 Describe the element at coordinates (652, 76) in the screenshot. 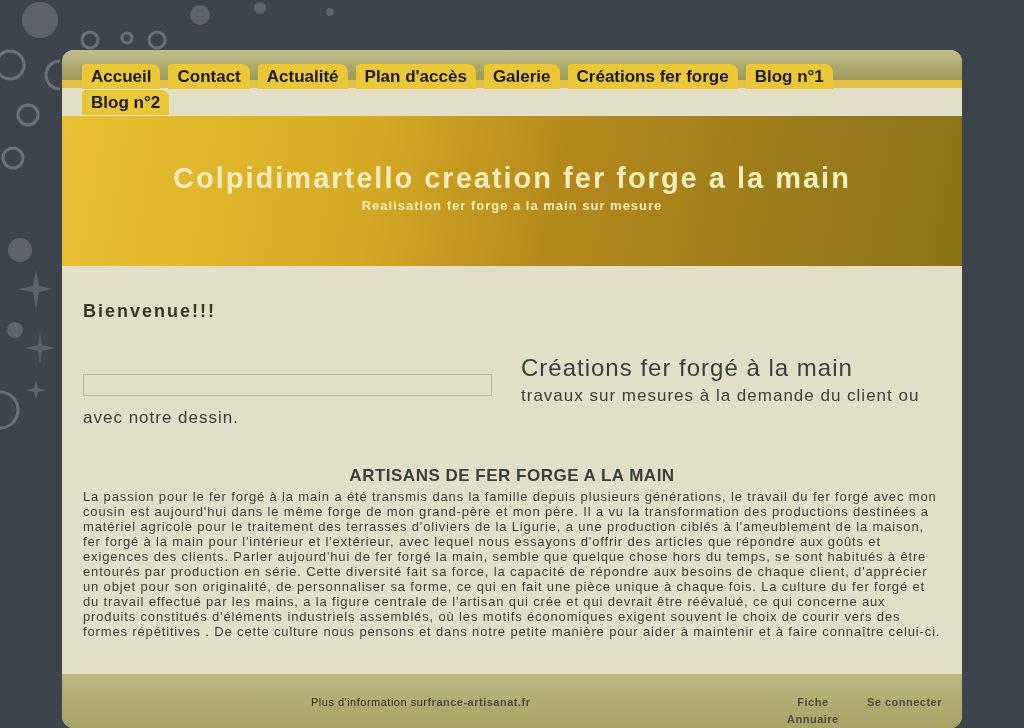

I see `nav-tab: Créations fer forge` at that location.